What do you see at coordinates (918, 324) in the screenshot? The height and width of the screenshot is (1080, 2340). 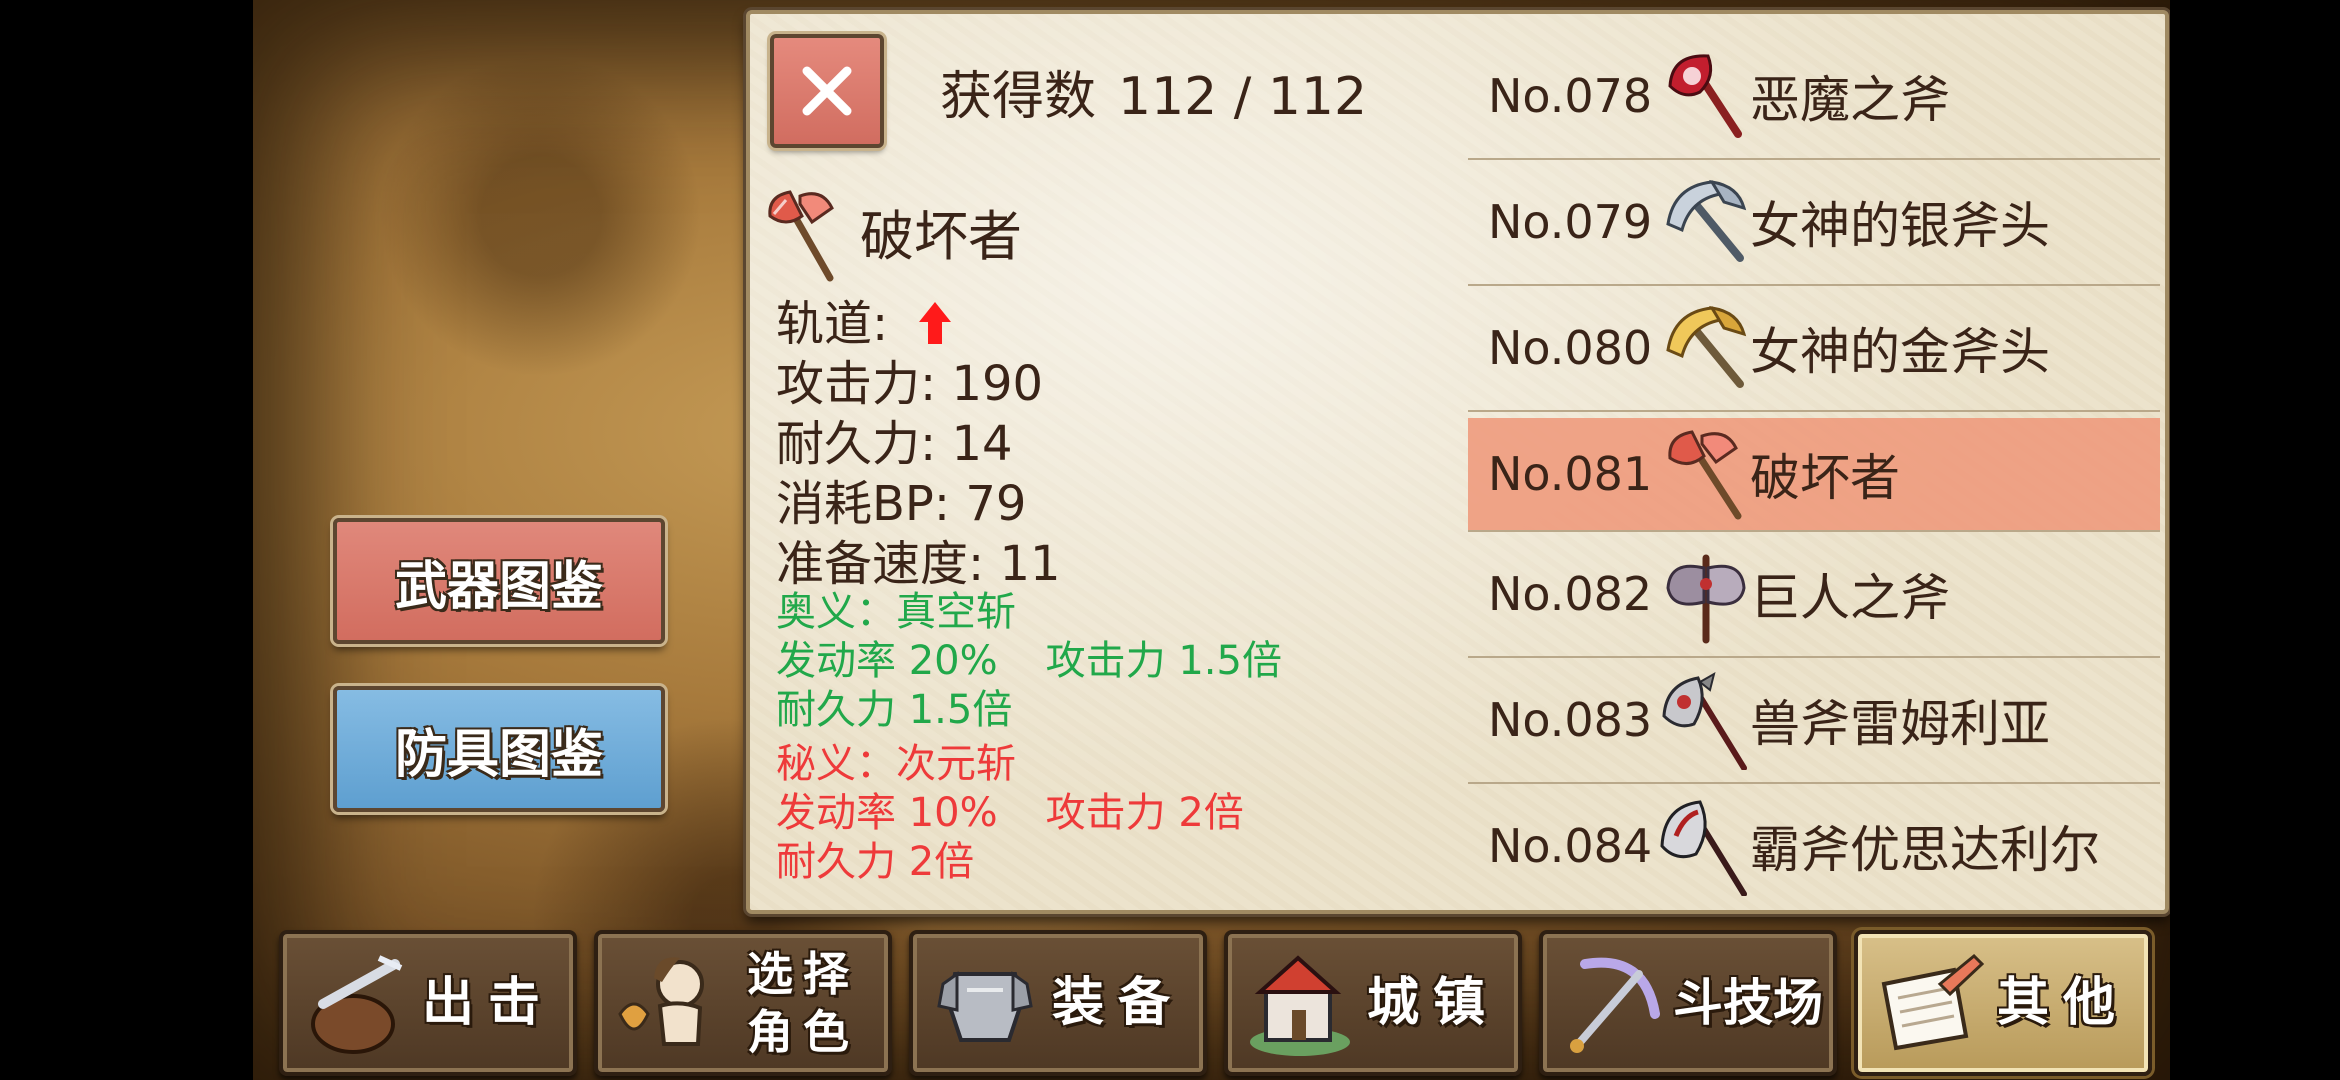 I see `stat-track: 轨道:` at bounding box center [918, 324].